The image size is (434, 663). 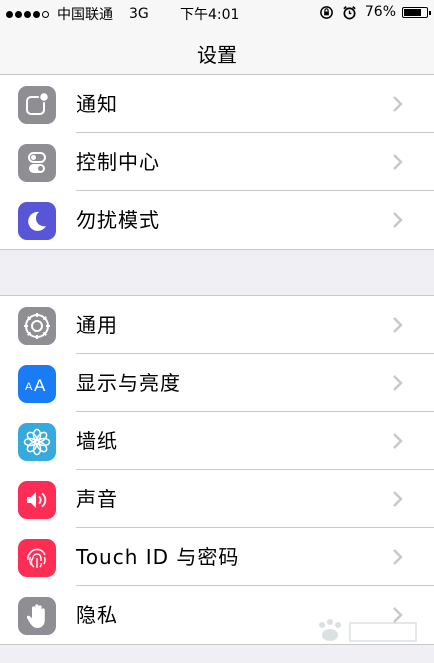 What do you see at coordinates (97, 104) in the screenshot?
I see `settings-row-label: 通知` at bounding box center [97, 104].